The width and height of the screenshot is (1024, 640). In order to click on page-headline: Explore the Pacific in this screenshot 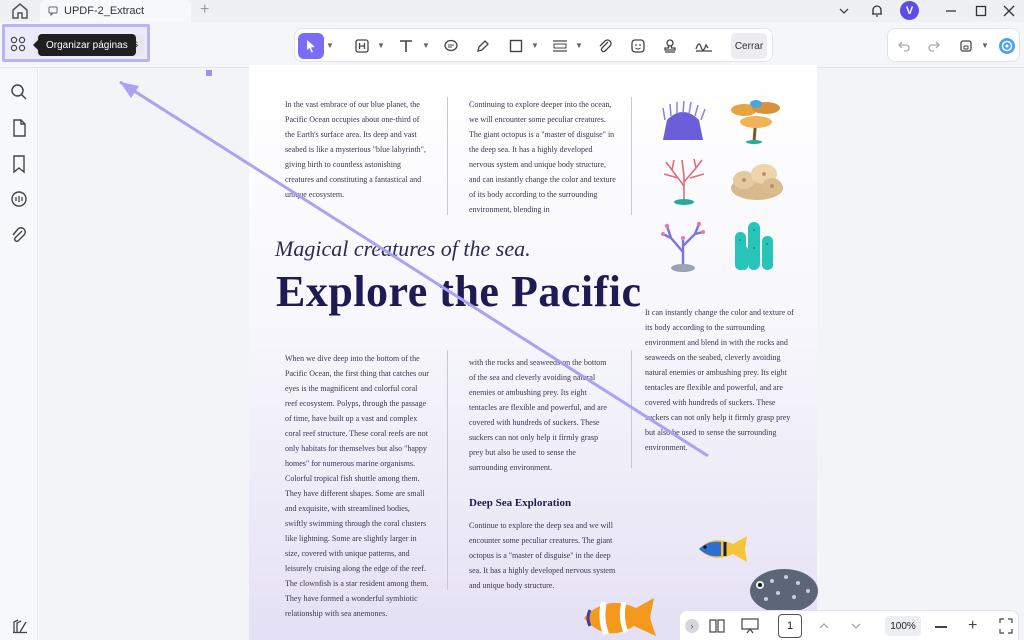, I will do `click(459, 291)`.